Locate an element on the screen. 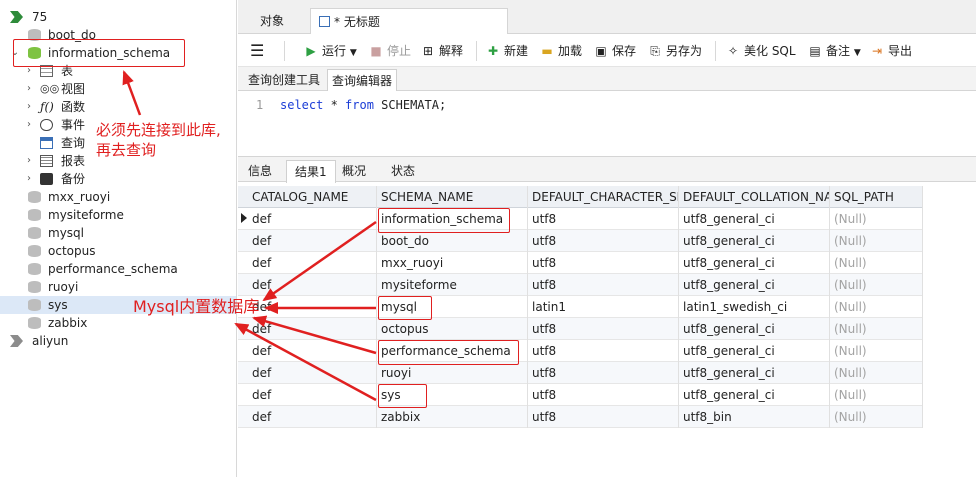 Image resolution: width=976 pixels, height=477 pixels. table-cell: zabbix is located at coordinates (452, 417).